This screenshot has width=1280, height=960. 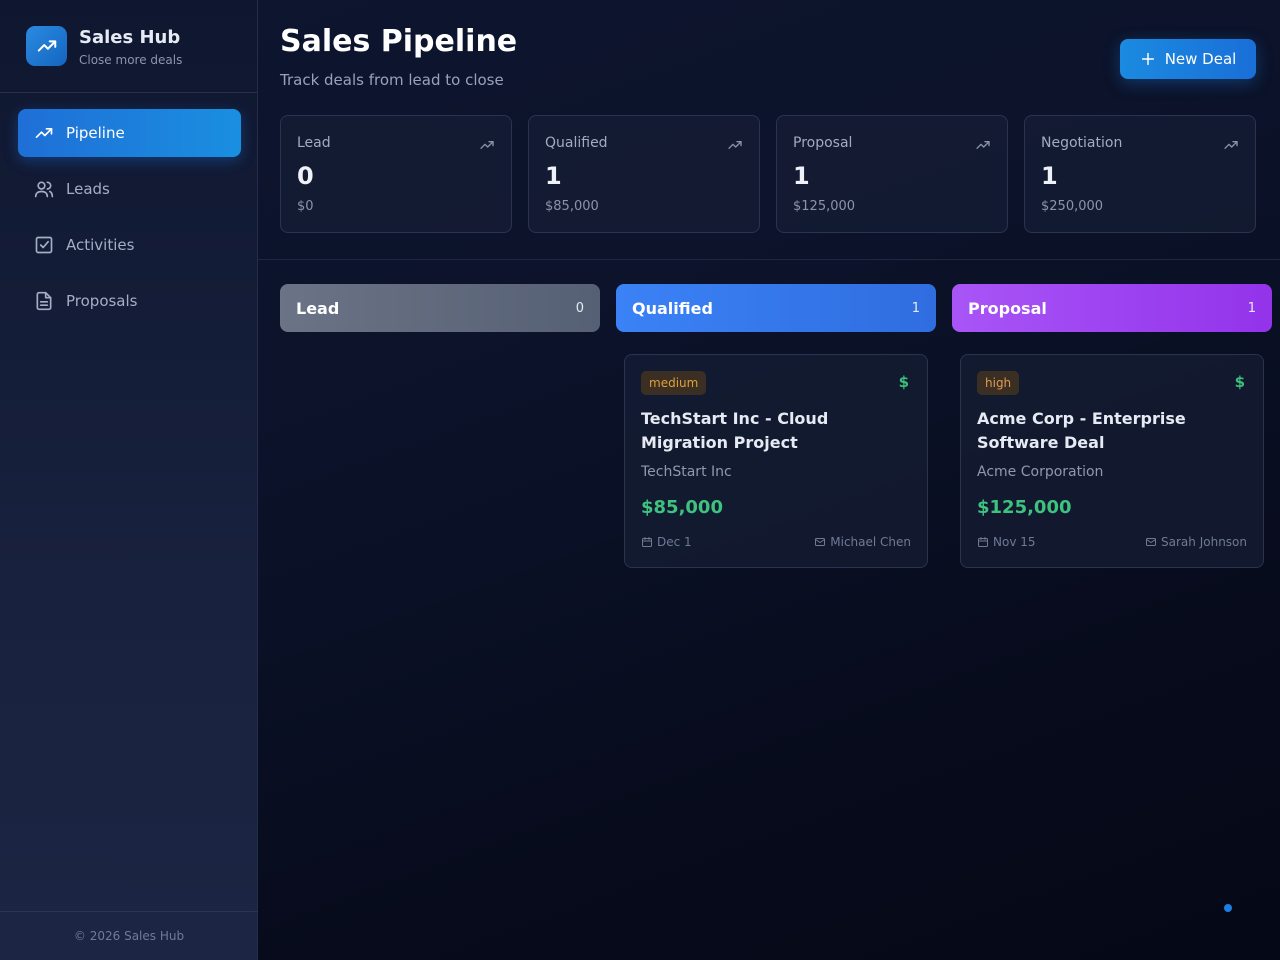 I want to click on deal-date-text: Dec 1, so click(x=674, y=542).